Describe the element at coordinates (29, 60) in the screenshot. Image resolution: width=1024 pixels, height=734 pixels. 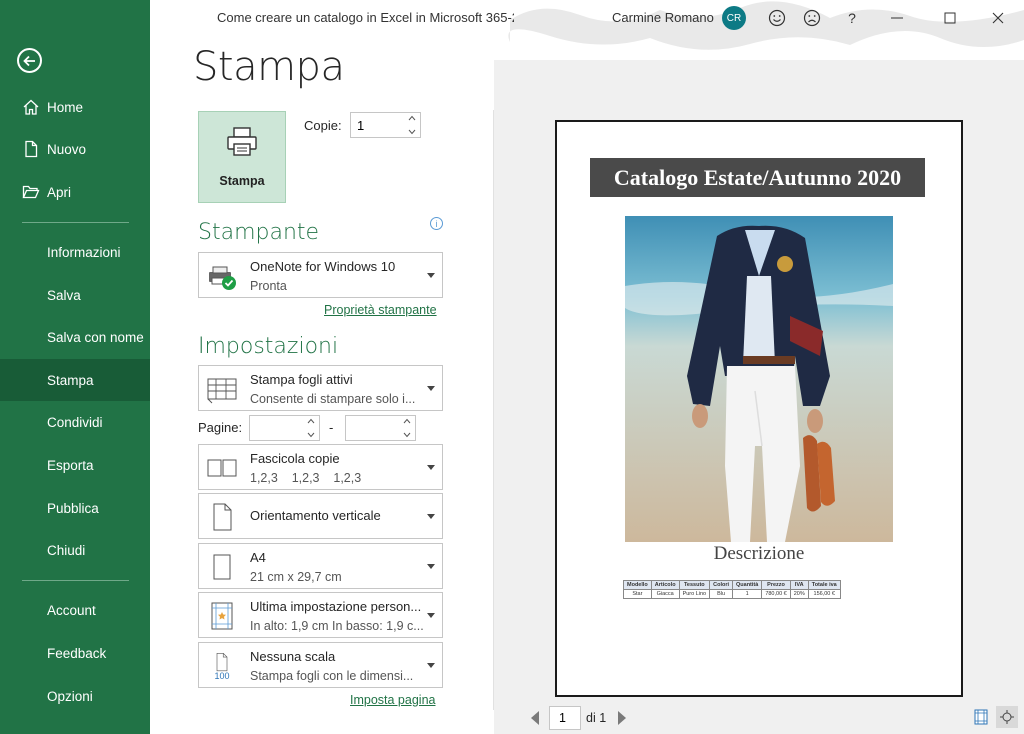
I see `back-arrow-icon` at that location.